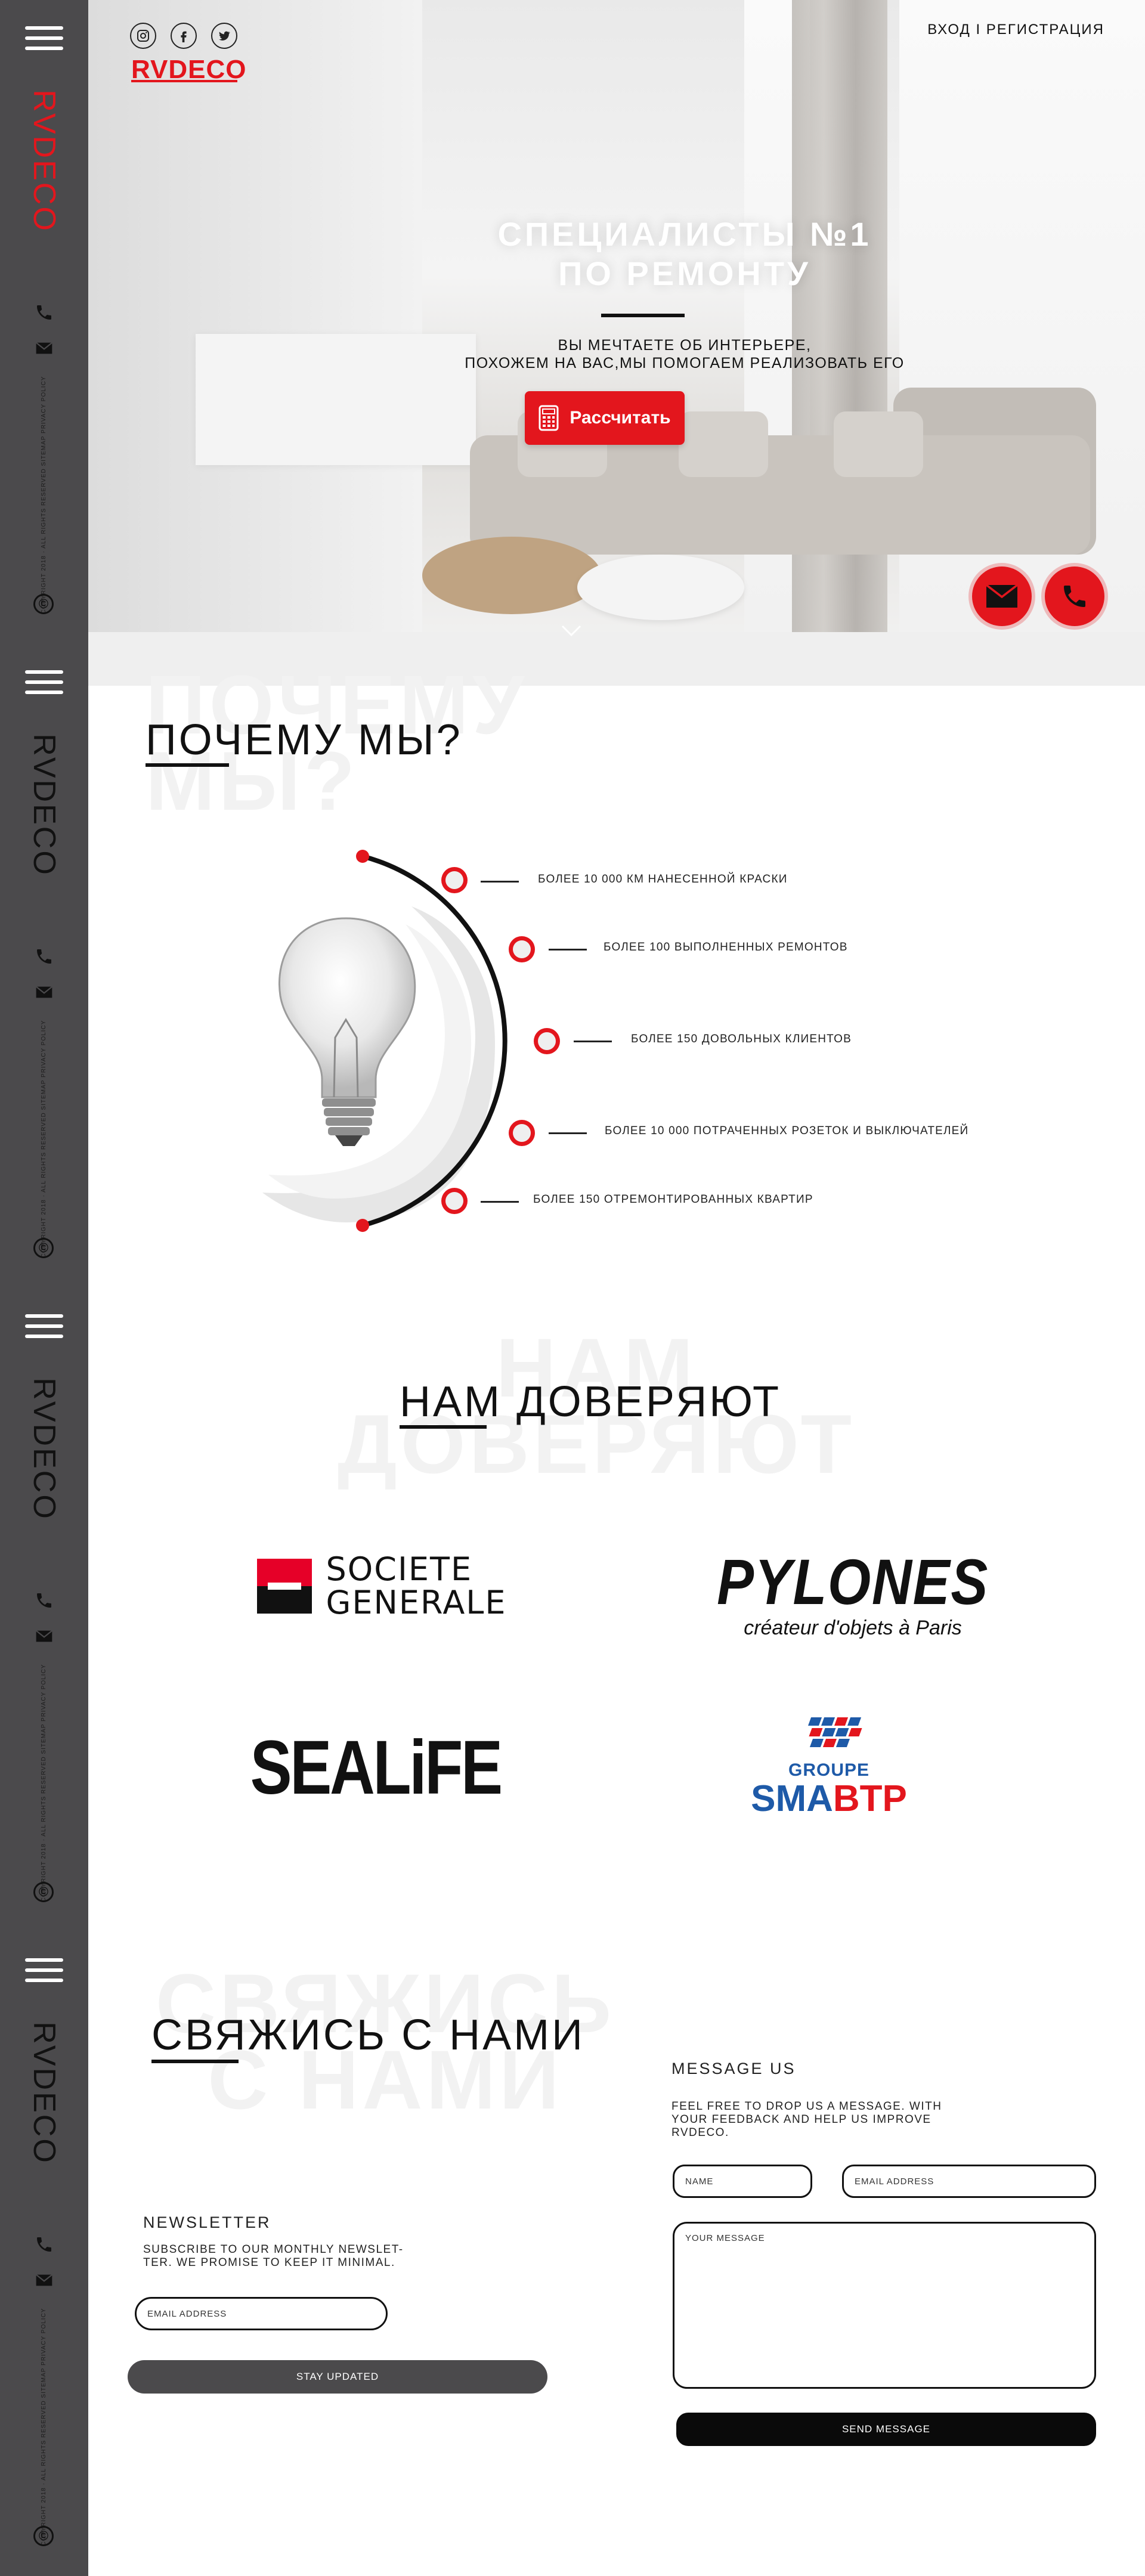 This screenshot has width=1145, height=2576. What do you see at coordinates (949, 29) in the screenshot?
I see `login-link: ВХОД` at bounding box center [949, 29].